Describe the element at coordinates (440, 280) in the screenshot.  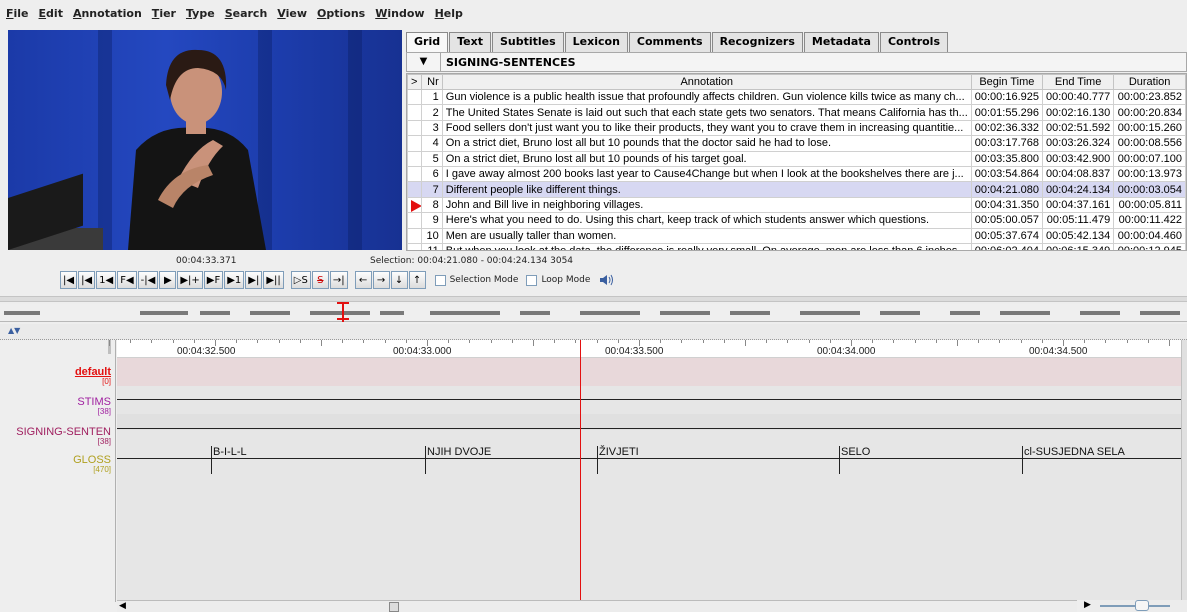
I see `selection-mode-box` at that location.